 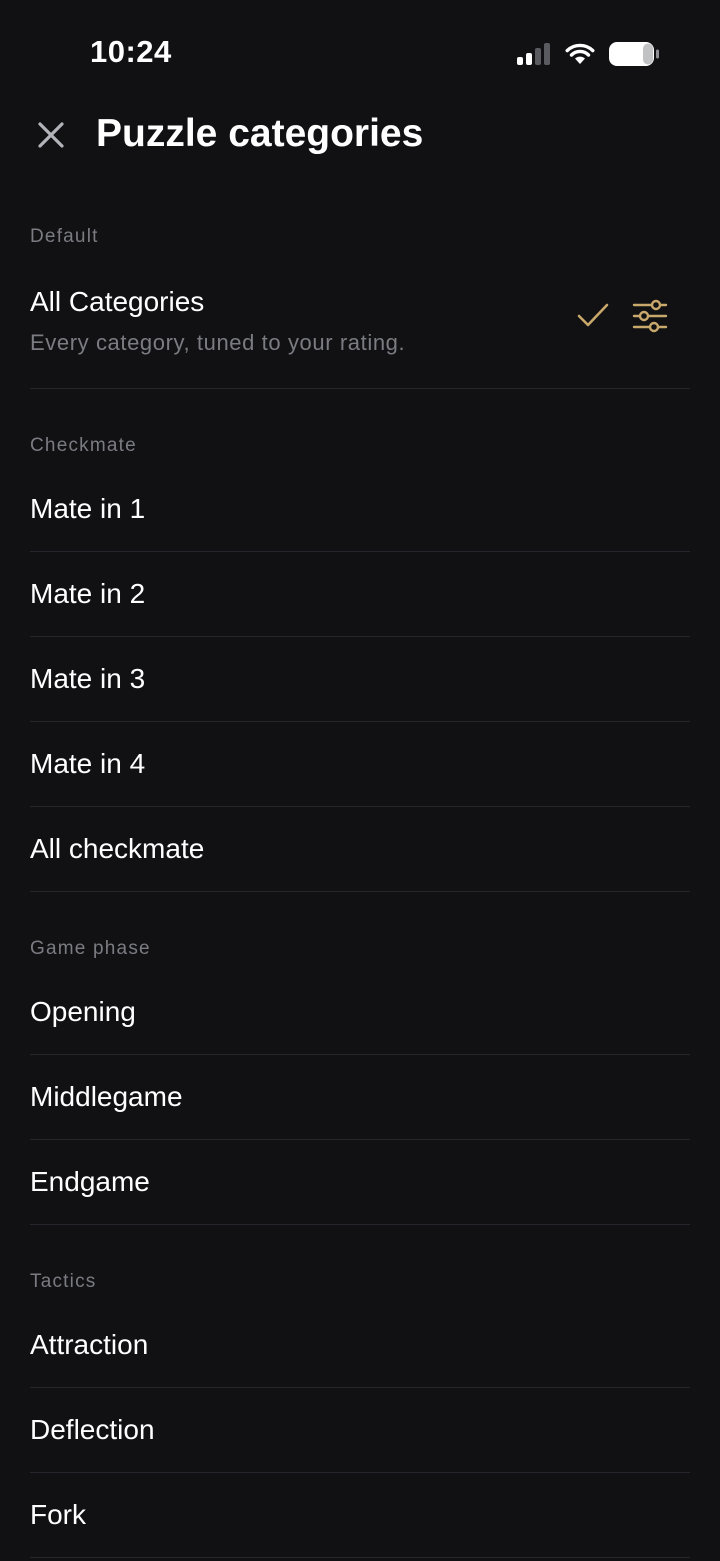 I want to click on category-label: Mate in 2, so click(x=88, y=593).